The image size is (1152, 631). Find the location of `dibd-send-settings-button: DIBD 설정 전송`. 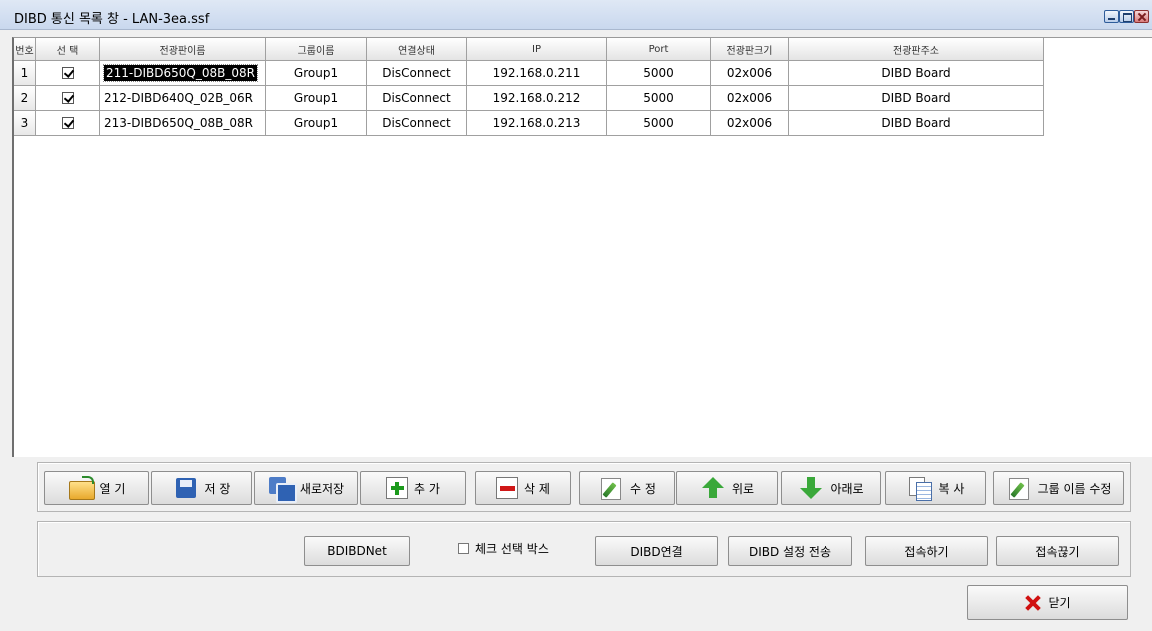

dibd-send-settings-button: DIBD 설정 전송 is located at coordinates (790, 551).